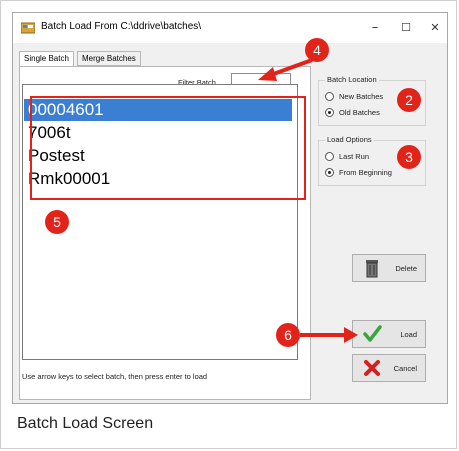 The height and width of the screenshot is (451, 459). I want to click on figure-caption: Batch Load Screen, so click(85, 423).